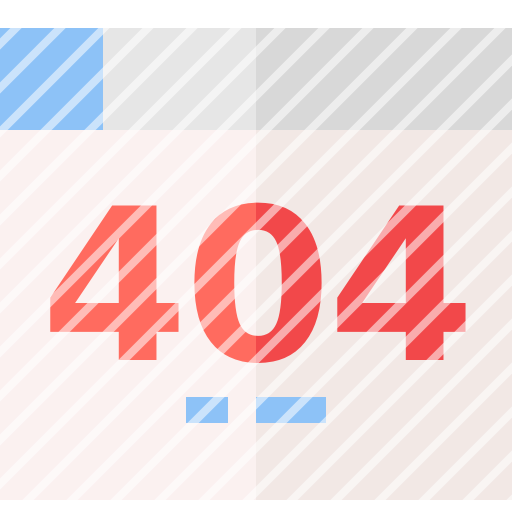 This screenshot has height=512, width=512. Describe the element at coordinates (207, 410) in the screenshot. I see `placeholder-dash-short` at that location.